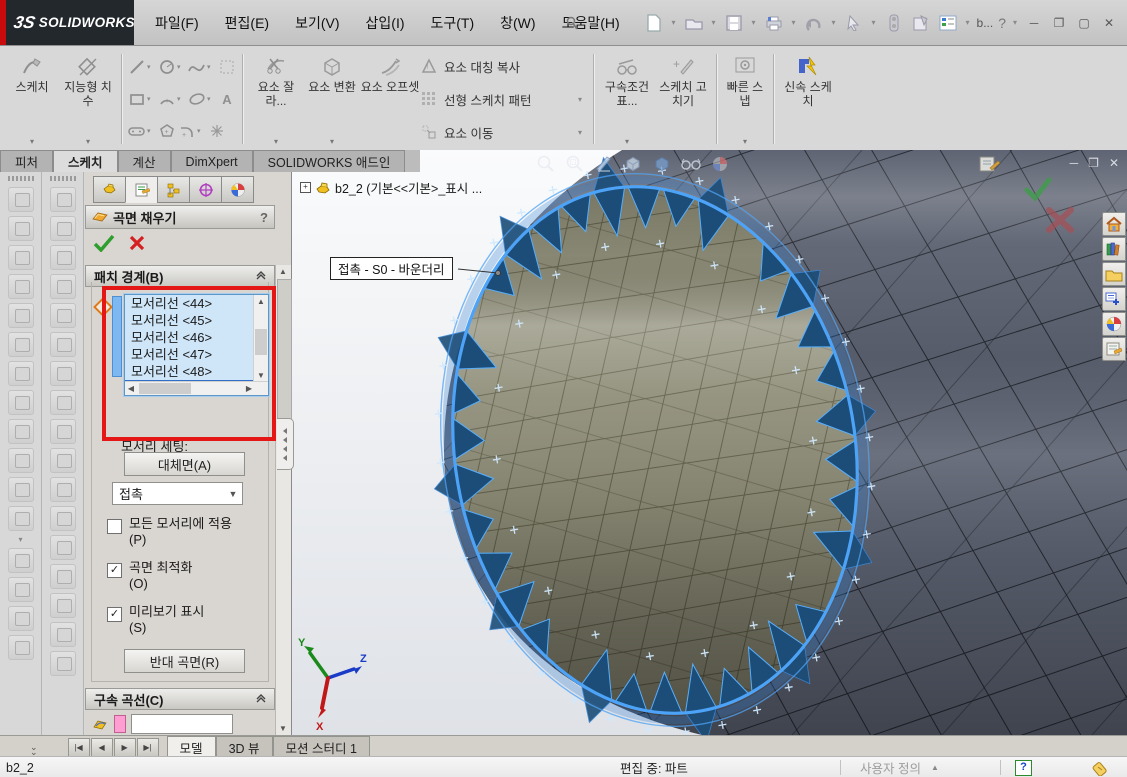 This screenshot has width=1127, height=777. Describe the element at coordinates (854, 23) in the screenshot. I see `select-icon` at that location.